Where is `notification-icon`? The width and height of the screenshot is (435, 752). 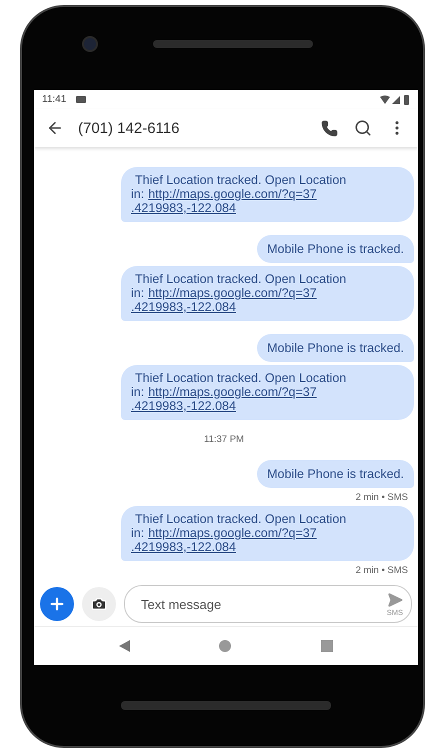
notification-icon is located at coordinates (81, 99).